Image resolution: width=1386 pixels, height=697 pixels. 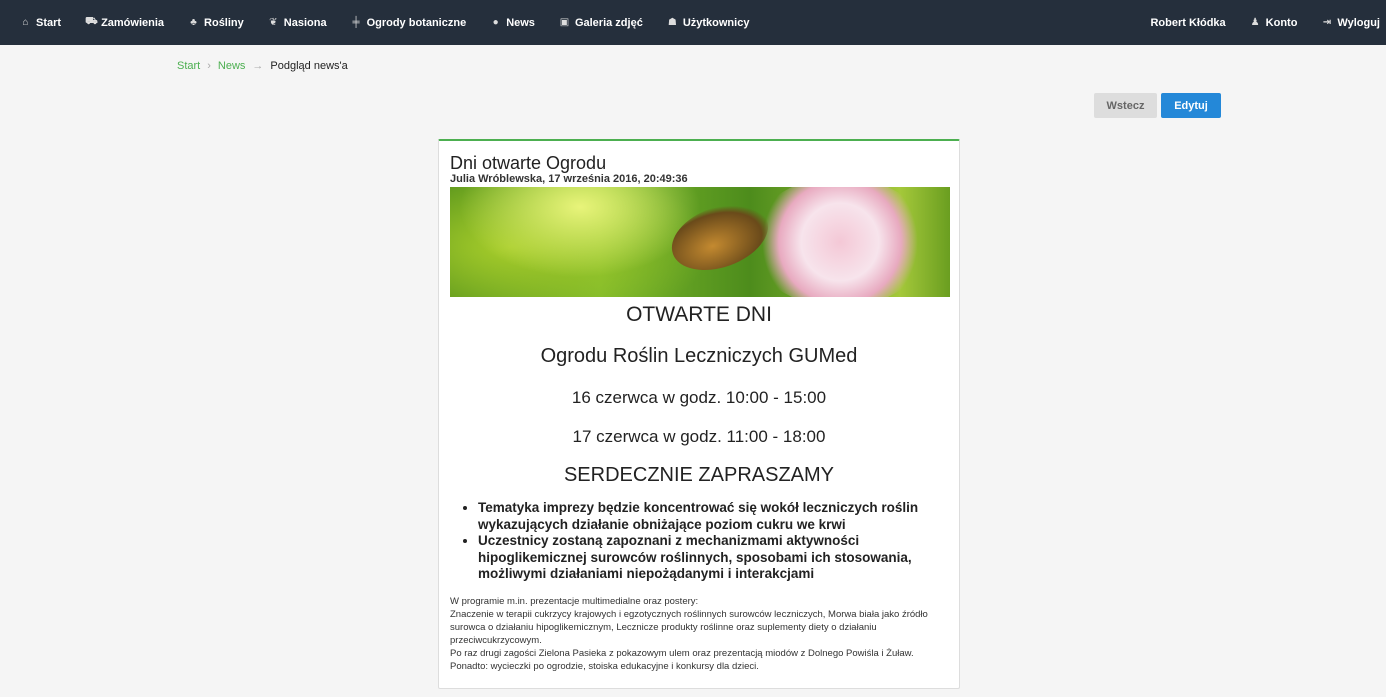 I want to click on news-heading: Ogrodu Roślin Leczniczych GUMed, so click(x=699, y=356).